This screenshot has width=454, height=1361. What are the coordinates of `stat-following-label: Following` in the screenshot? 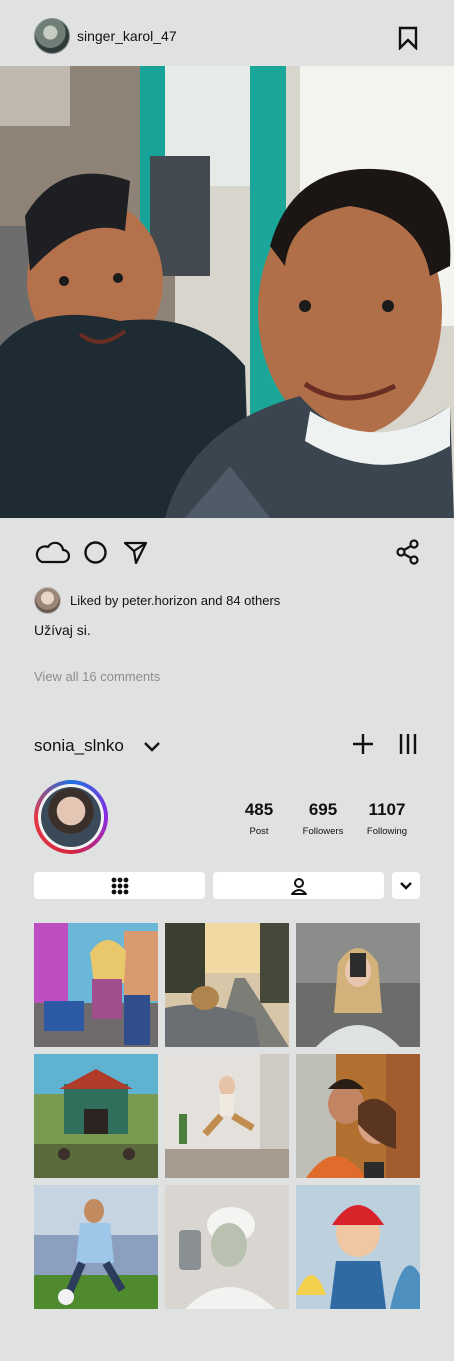 It's located at (387, 831).